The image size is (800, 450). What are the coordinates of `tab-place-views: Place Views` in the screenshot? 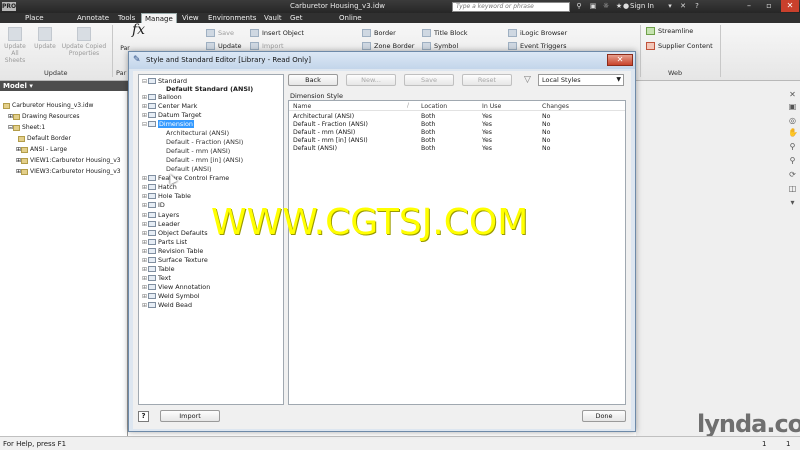 It's located at (35, 22).